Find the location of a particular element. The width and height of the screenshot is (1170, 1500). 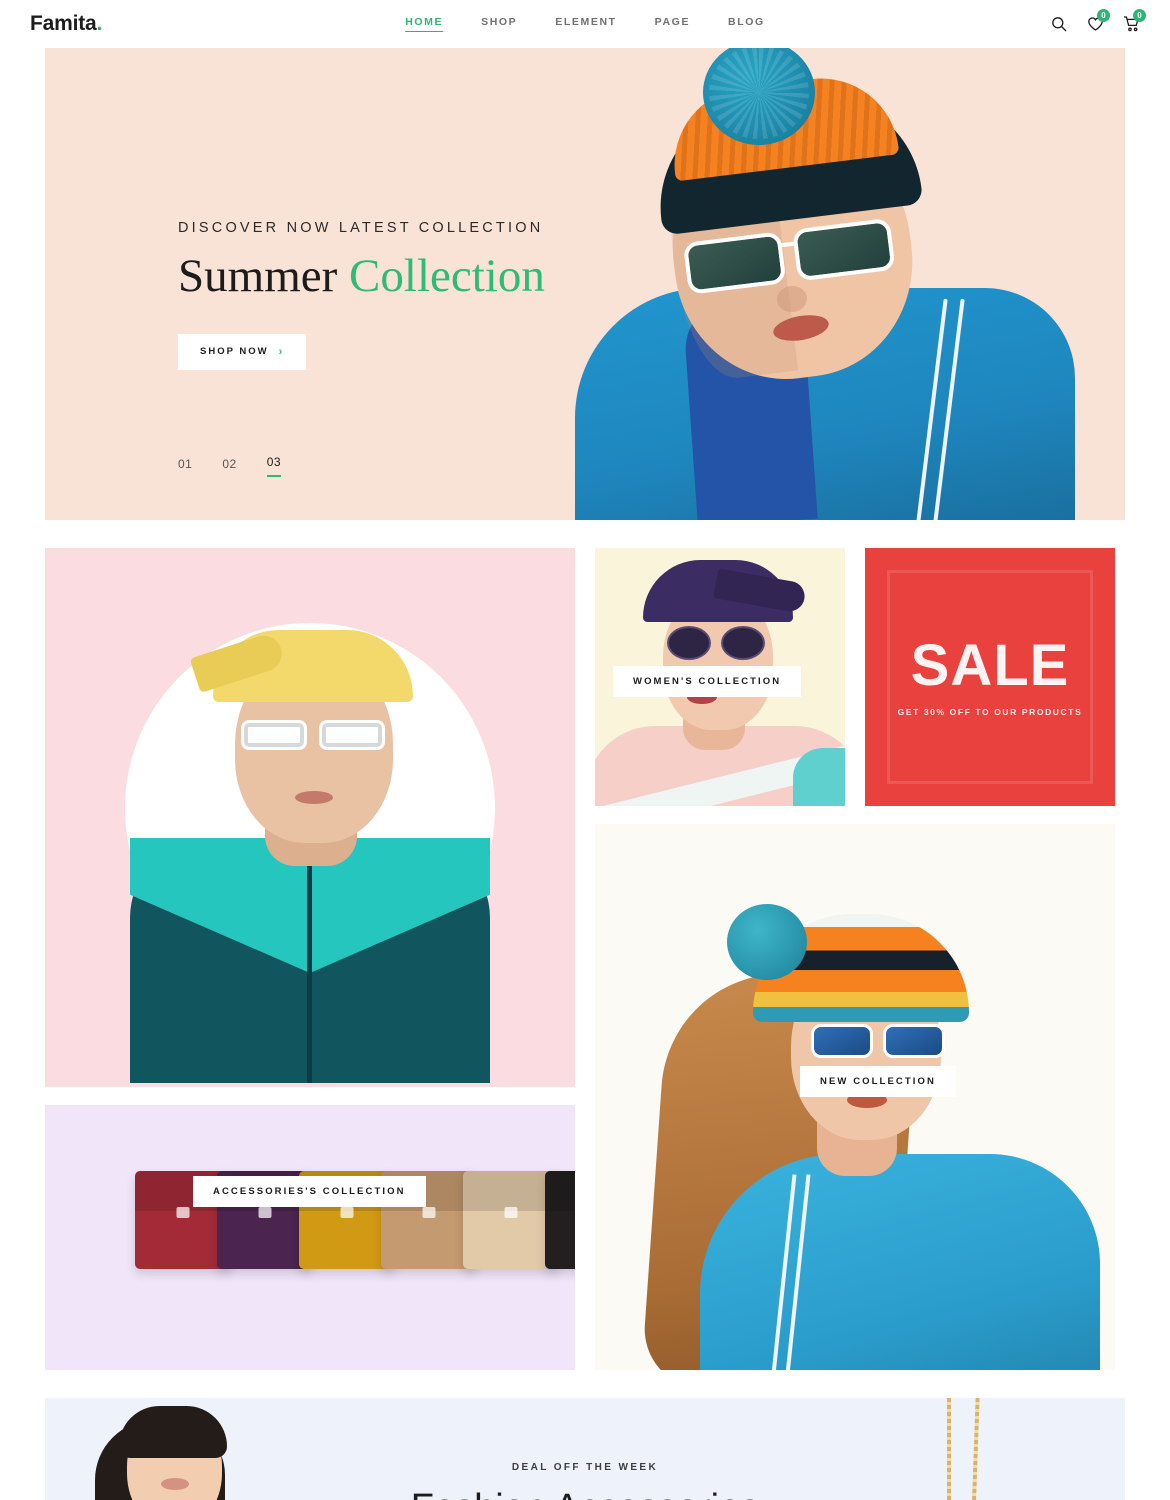

search-icon is located at coordinates (1059, 24).